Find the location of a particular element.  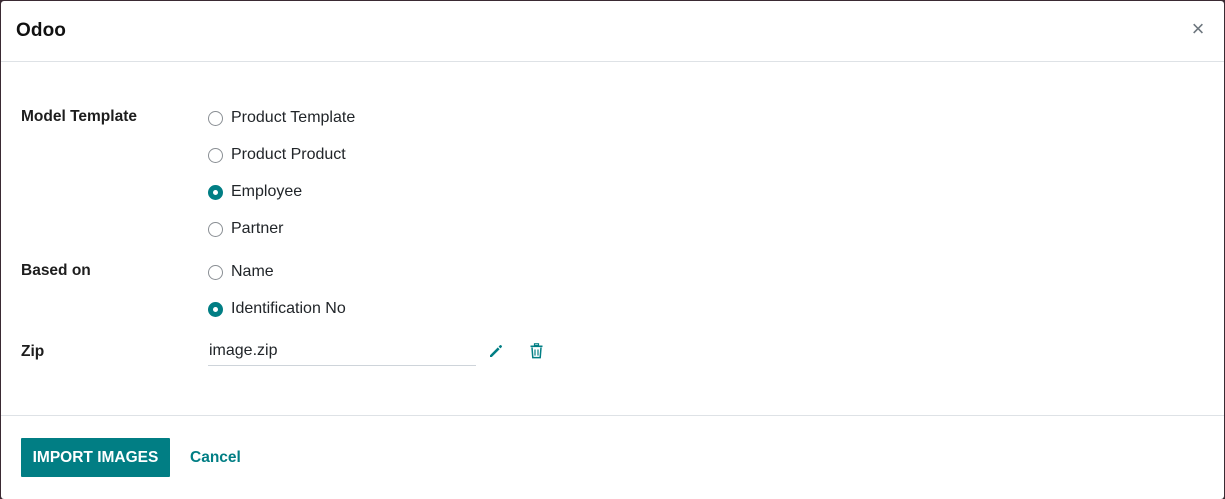

radio-name: Name is located at coordinates (241, 272).